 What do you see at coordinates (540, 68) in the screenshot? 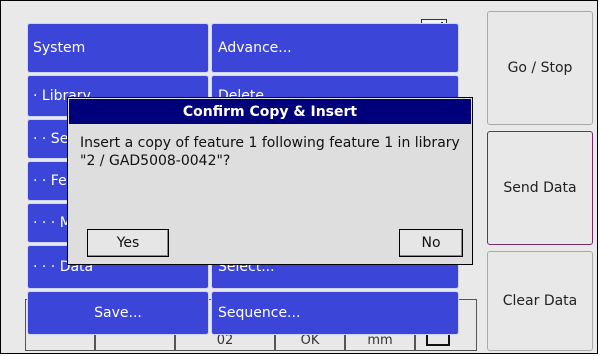
I see `go-stop-button: Go / Stop` at bounding box center [540, 68].